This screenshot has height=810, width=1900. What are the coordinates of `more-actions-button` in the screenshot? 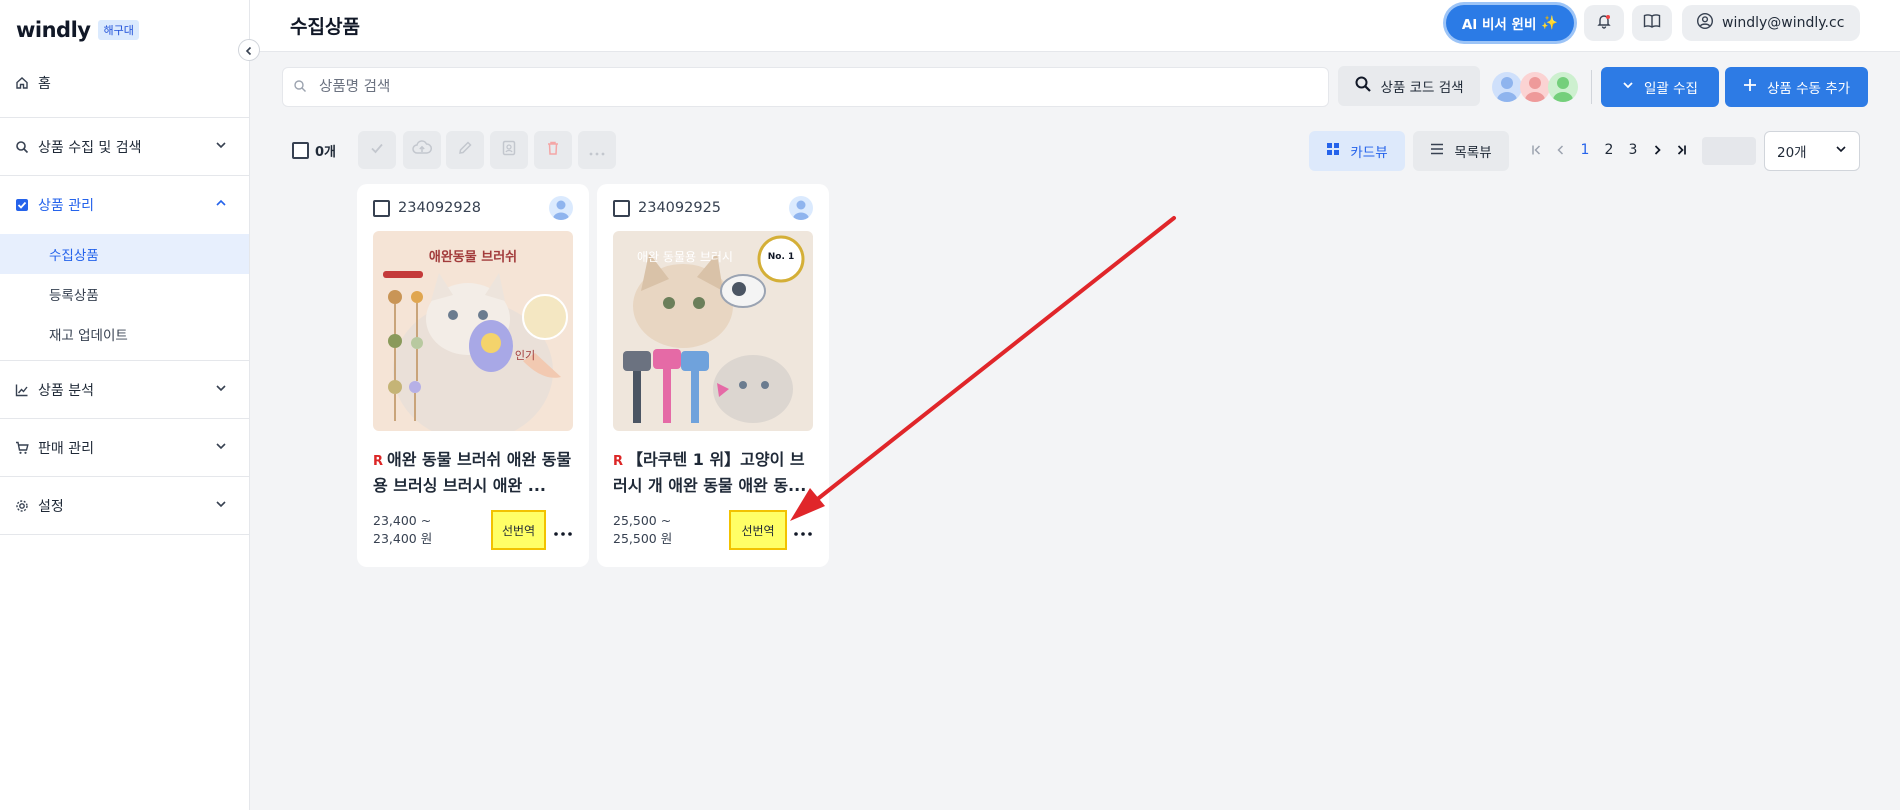 It's located at (597, 150).